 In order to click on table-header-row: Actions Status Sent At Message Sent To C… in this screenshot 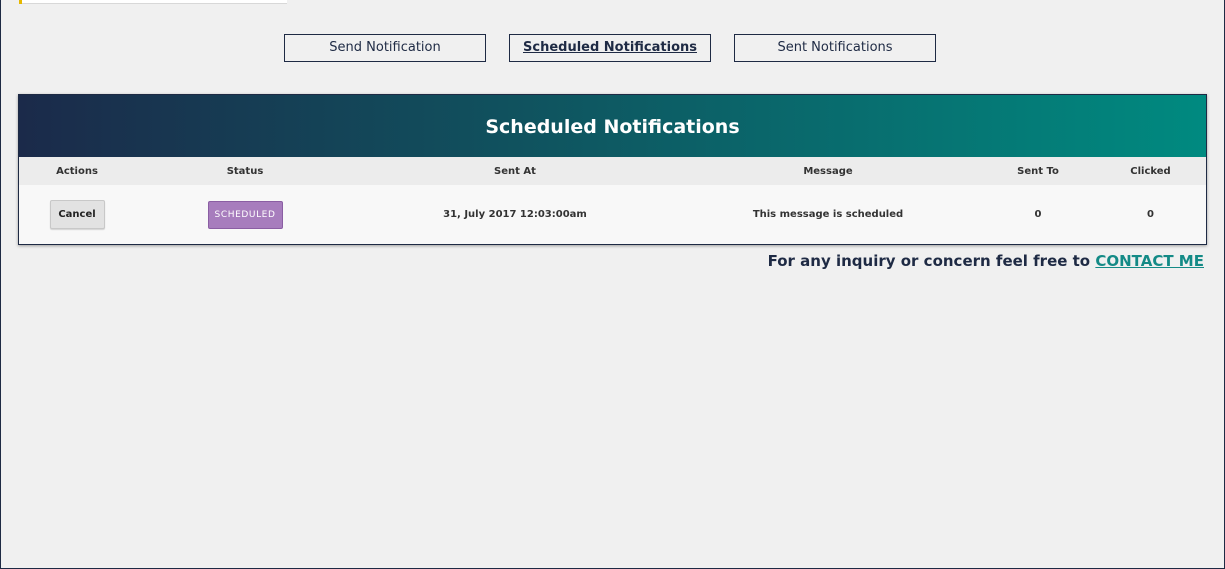, I will do `click(612, 171)`.